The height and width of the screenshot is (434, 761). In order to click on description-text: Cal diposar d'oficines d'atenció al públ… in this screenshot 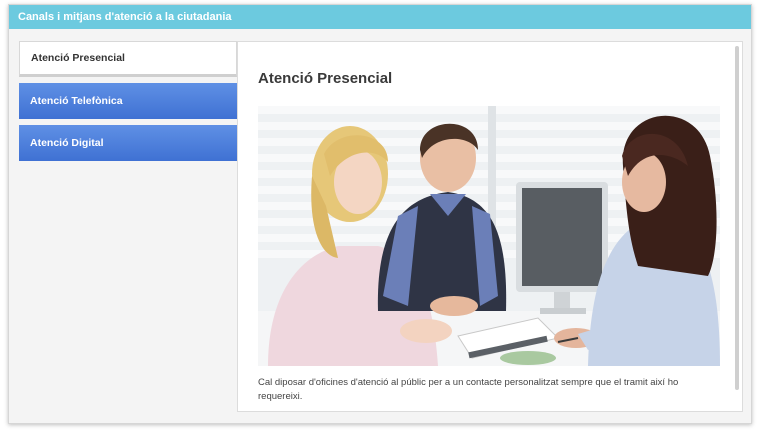, I will do `click(468, 389)`.